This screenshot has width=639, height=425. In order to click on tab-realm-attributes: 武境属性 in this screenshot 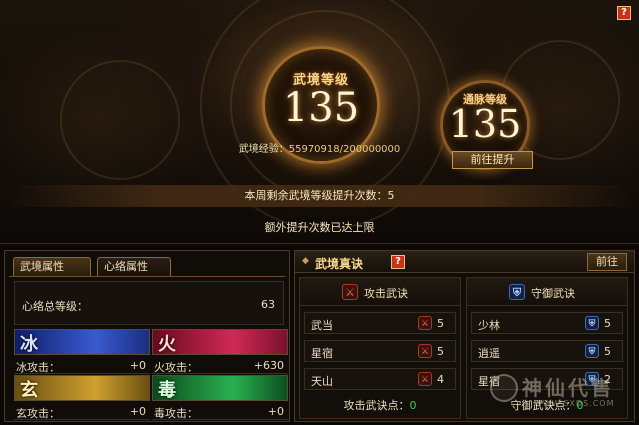, I will do `click(52, 266)`.